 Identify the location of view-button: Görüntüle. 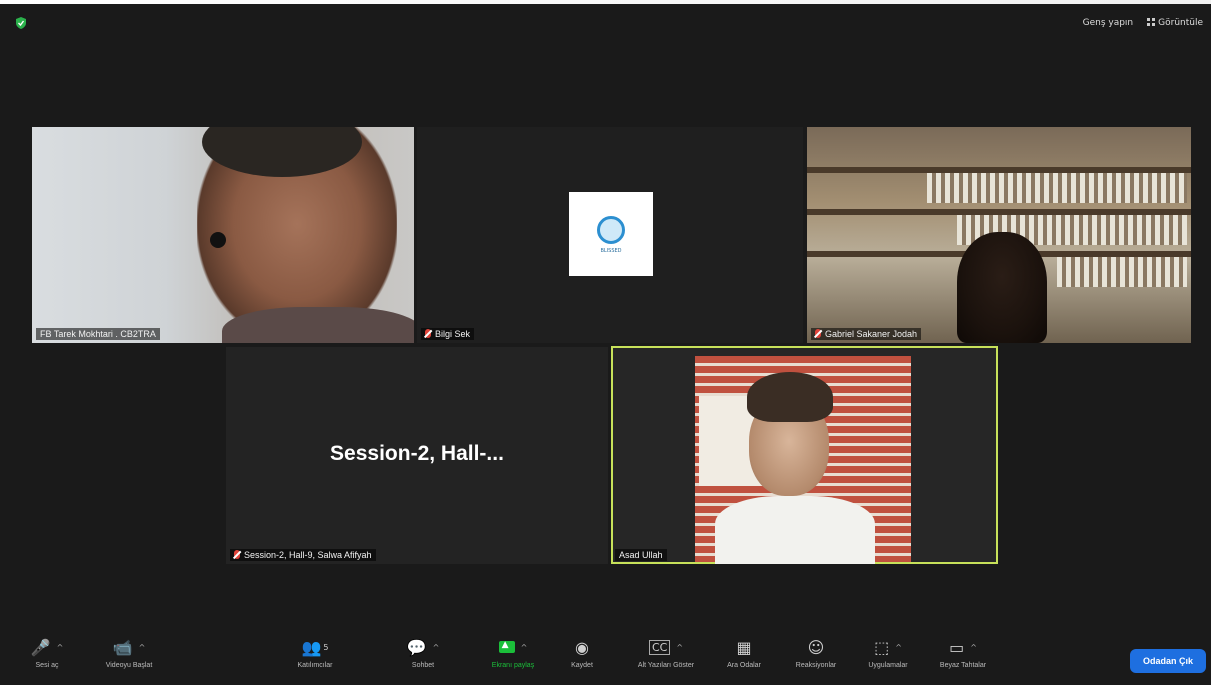
(1175, 23).